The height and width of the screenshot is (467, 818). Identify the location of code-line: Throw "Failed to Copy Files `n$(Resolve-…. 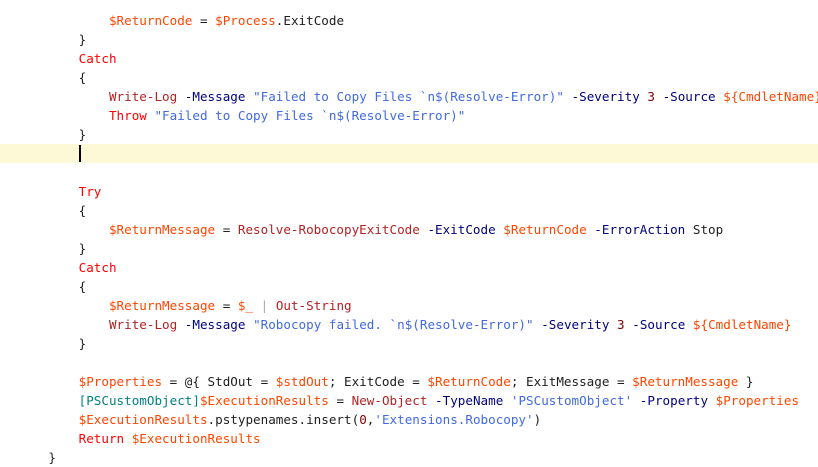
(409, 115).